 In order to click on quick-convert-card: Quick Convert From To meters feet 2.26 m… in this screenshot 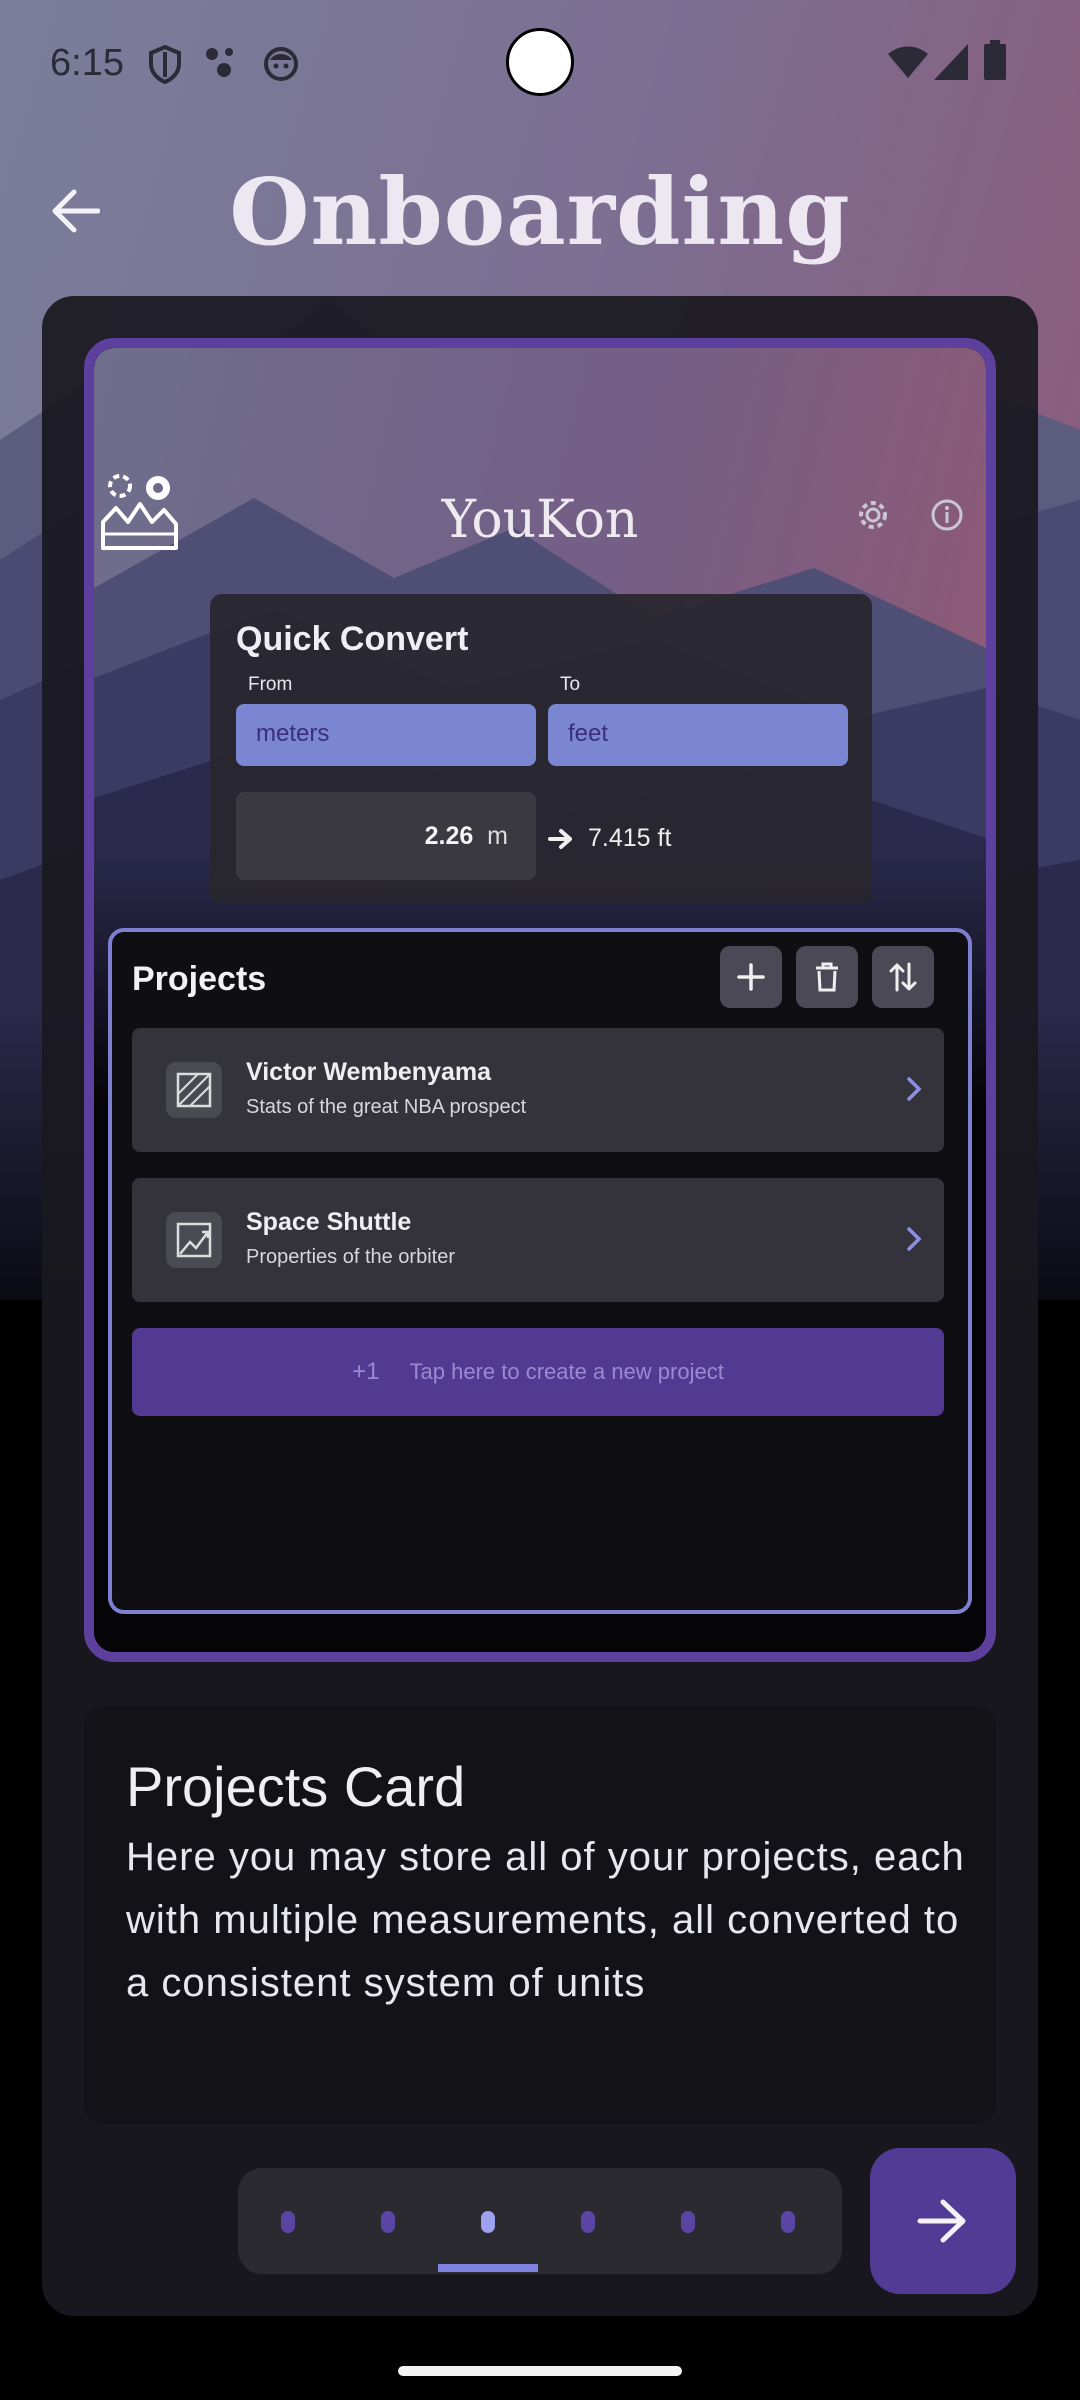, I will do `click(541, 749)`.